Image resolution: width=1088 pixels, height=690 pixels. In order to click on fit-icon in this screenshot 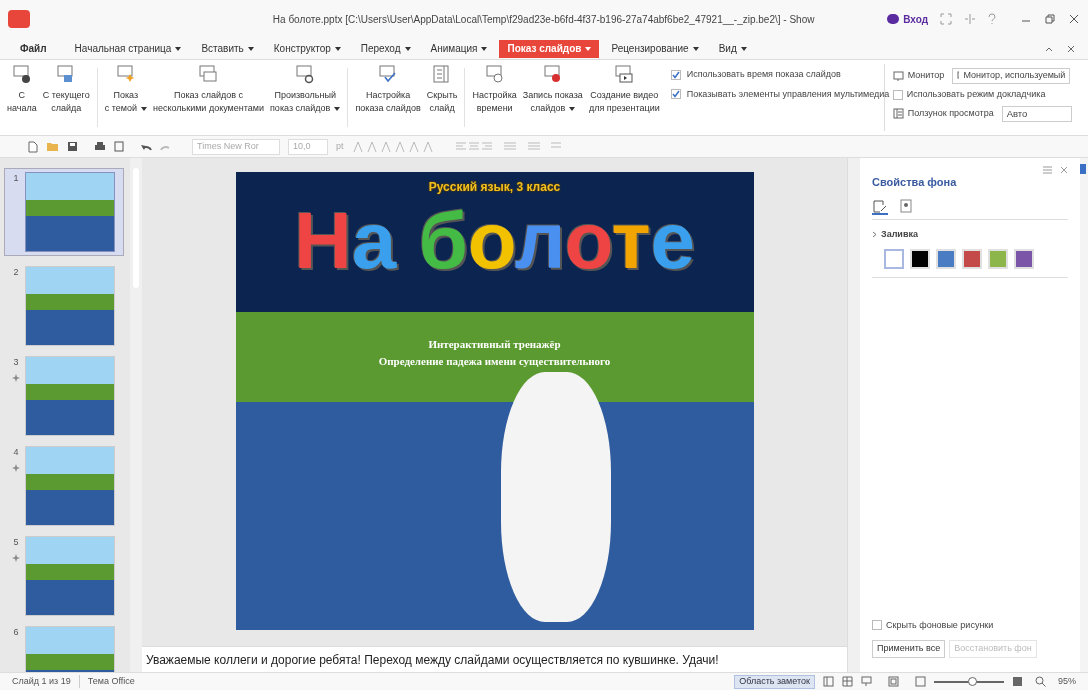, I will do `click(893, 681)`.